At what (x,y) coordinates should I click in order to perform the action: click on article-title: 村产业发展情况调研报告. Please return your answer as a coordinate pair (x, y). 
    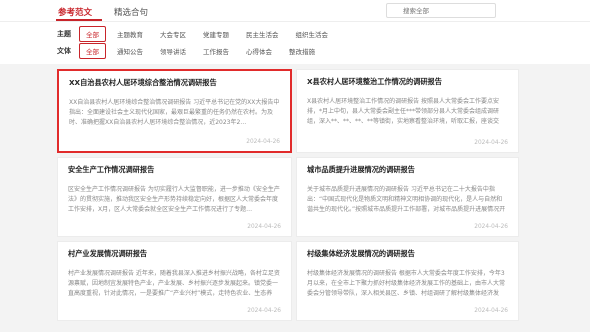
    Looking at the image, I should click on (174, 254).